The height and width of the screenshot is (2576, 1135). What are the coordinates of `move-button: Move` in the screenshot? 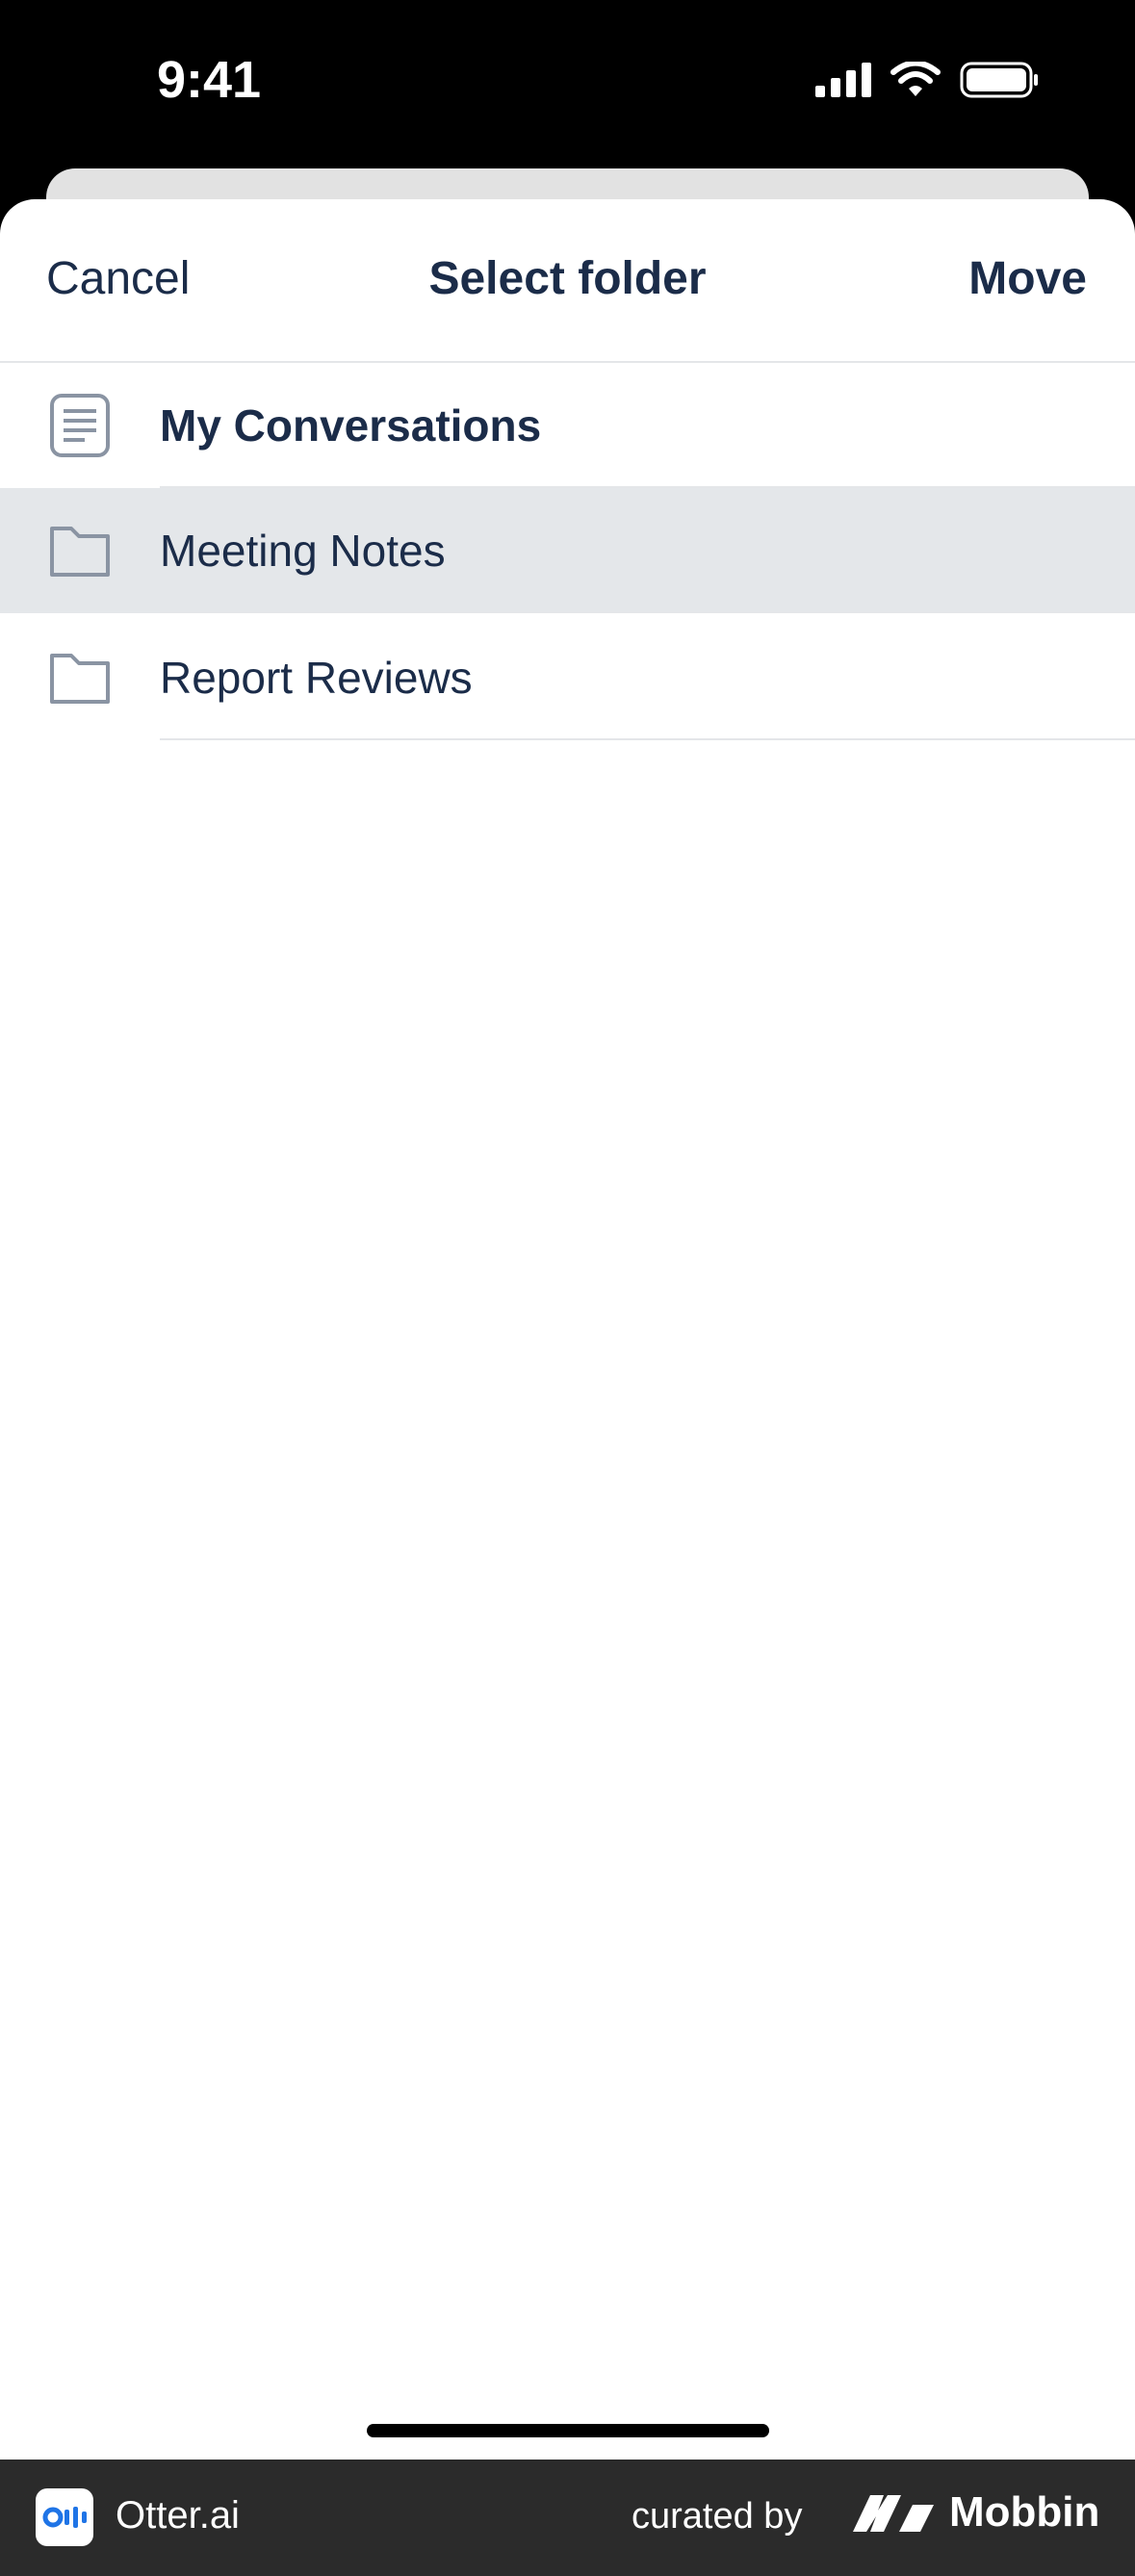 It's located at (1027, 279).